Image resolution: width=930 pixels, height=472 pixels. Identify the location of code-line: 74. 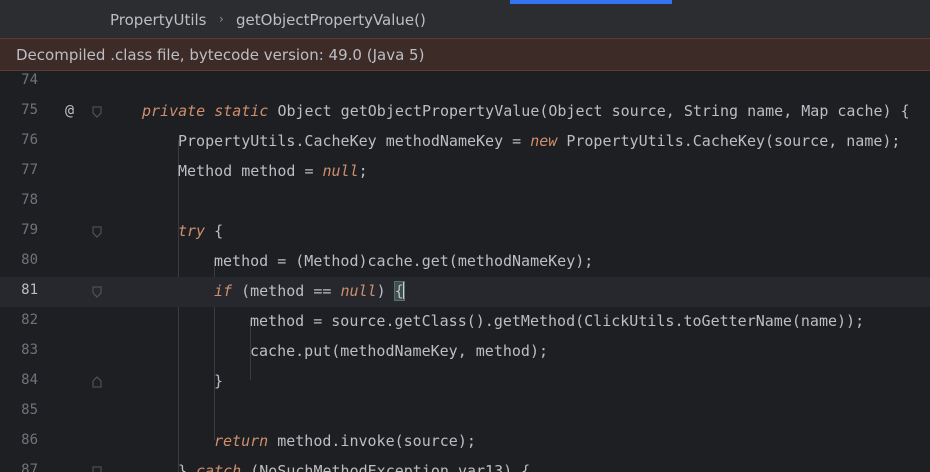
(465, 84).